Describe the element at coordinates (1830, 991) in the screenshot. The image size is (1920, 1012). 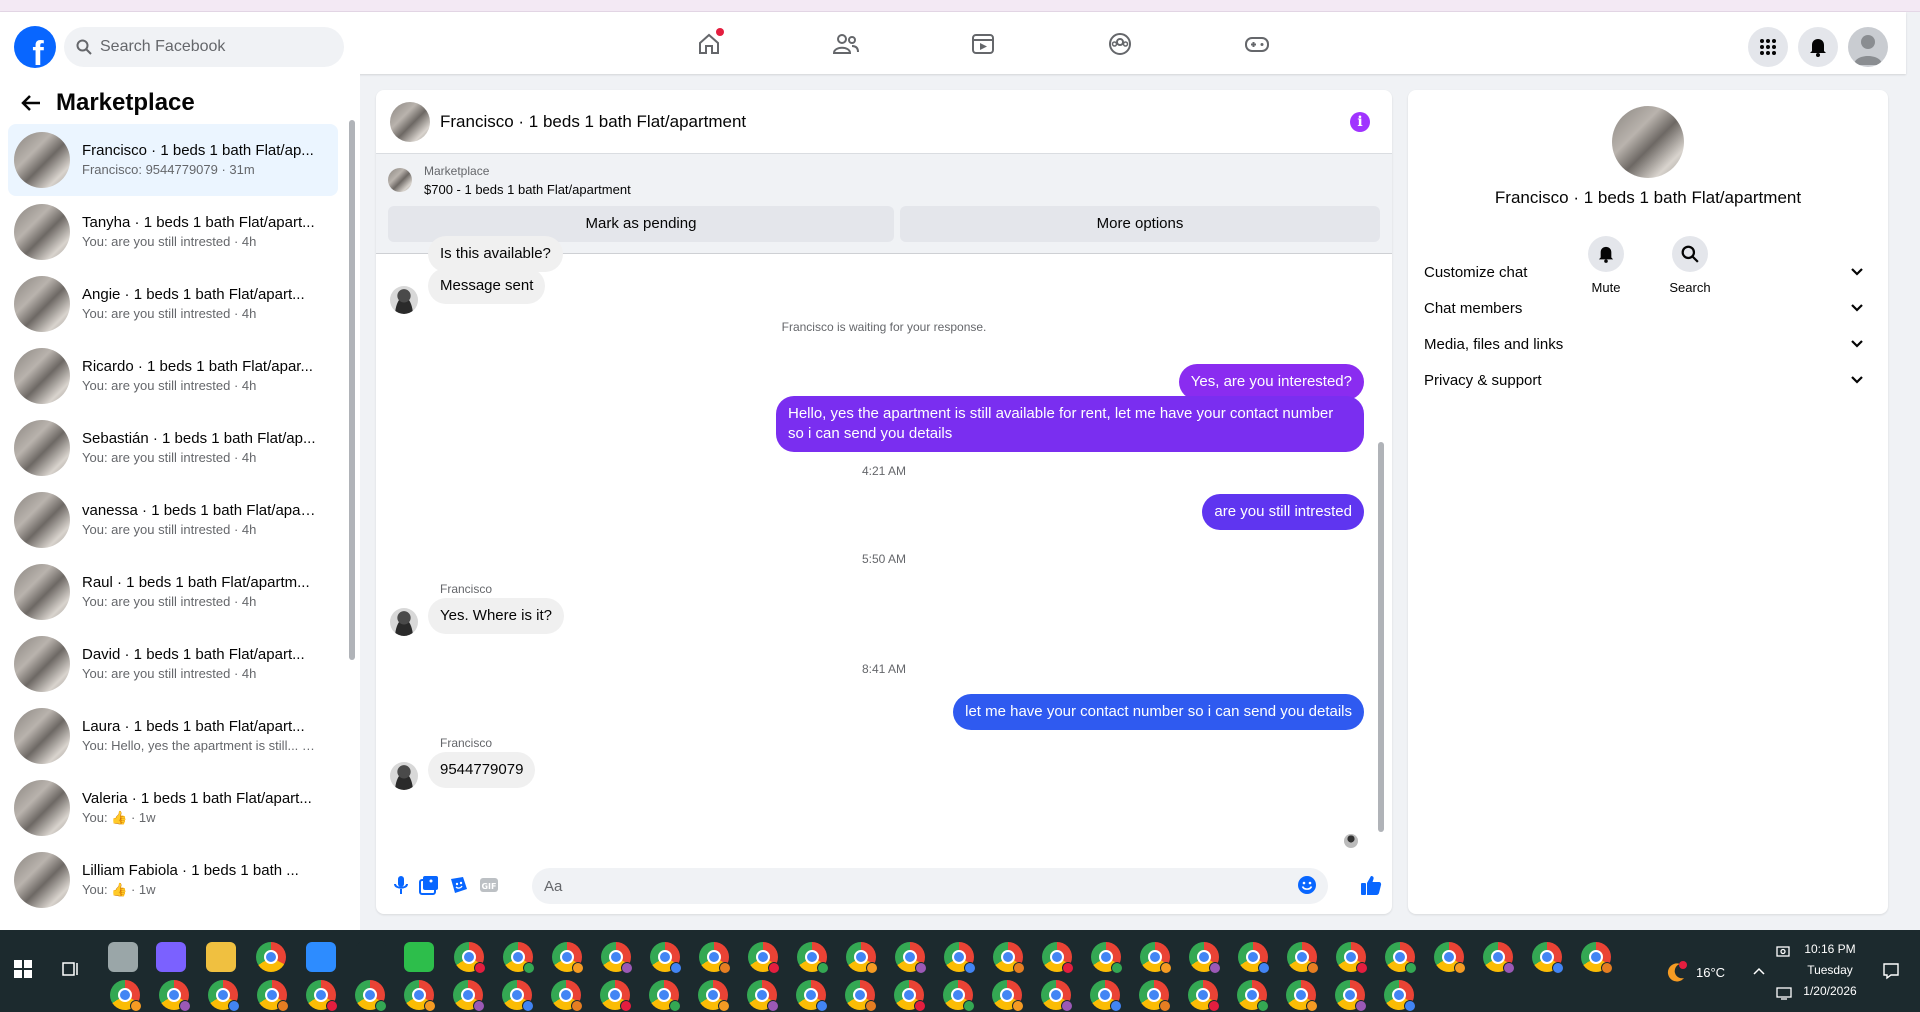
I see `clock-date: 1/20/2026` at that location.